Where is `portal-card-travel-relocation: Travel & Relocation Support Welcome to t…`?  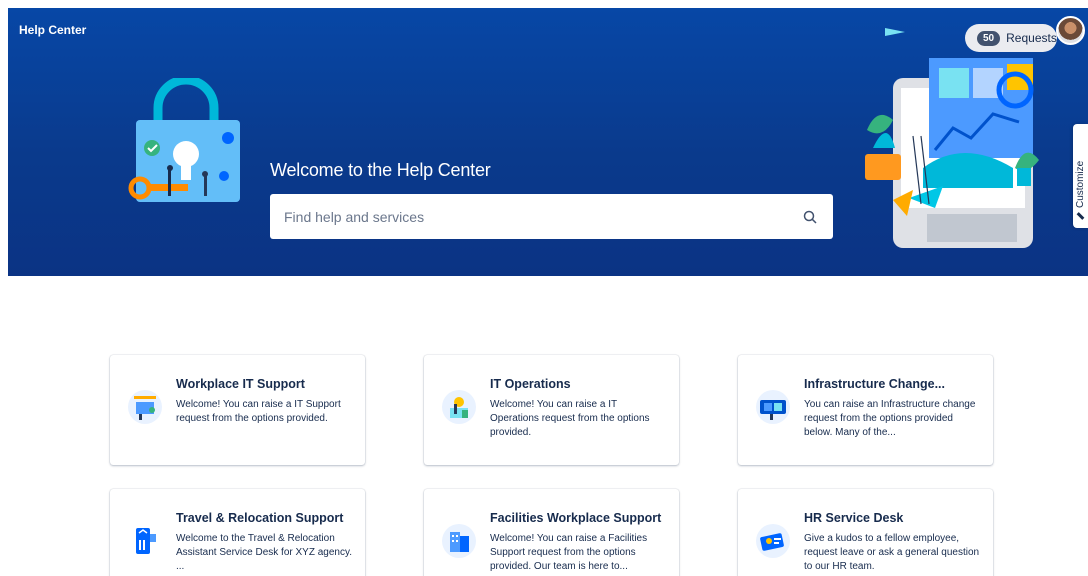 portal-card-travel-relocation: Travel & Relocation Support Welcome to t… is located at coordinates (237, 532).